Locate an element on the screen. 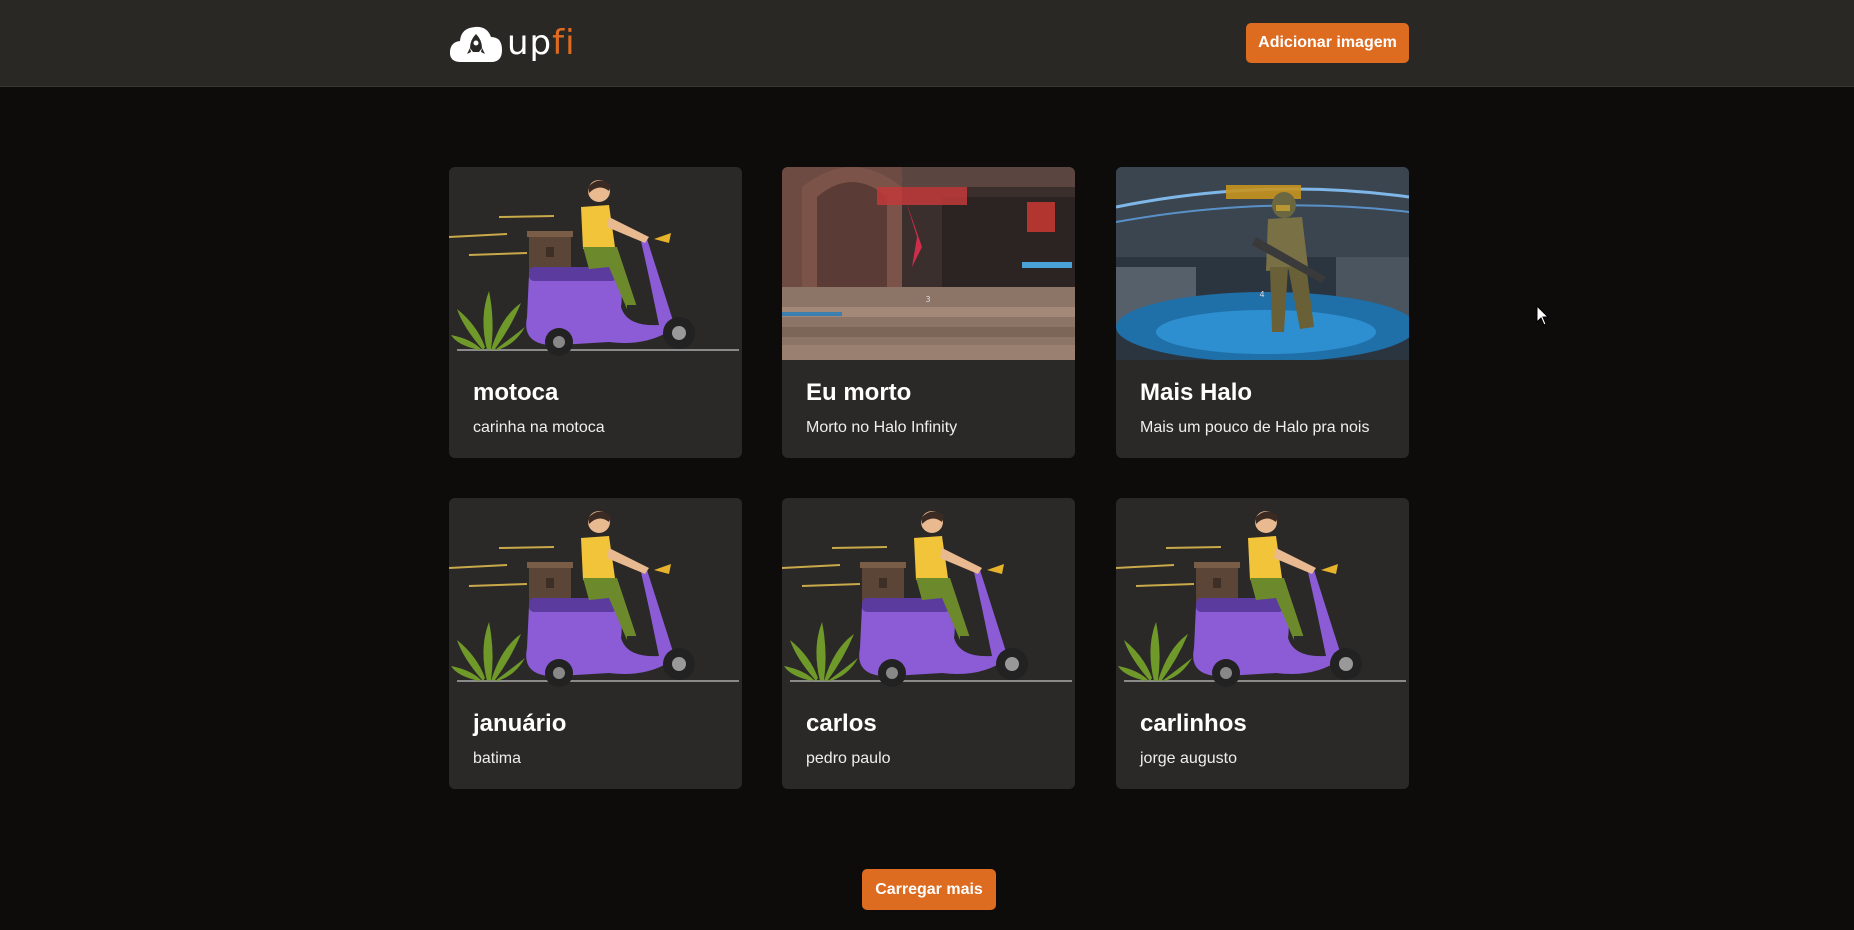 Image resolution: width=1854 pixels, height=930 pixels. logo-wordmark: upfi is located at coordinates (541, 43).